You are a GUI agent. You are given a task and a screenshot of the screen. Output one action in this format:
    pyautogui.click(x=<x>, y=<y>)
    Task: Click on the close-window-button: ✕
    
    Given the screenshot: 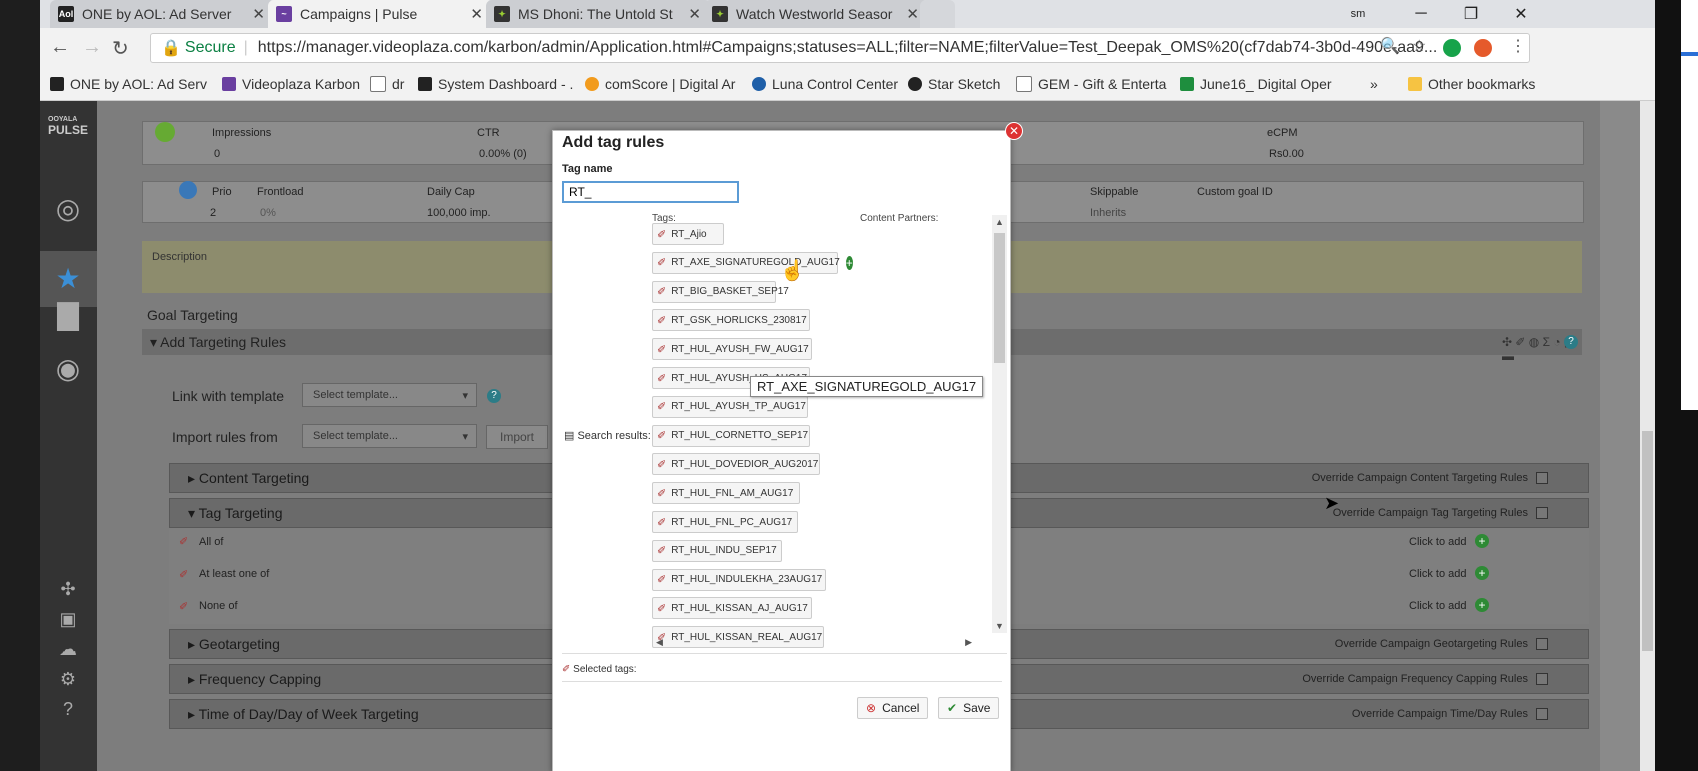 What is the action you would take?
    pyautogui.click(x=1521, y=14)
    